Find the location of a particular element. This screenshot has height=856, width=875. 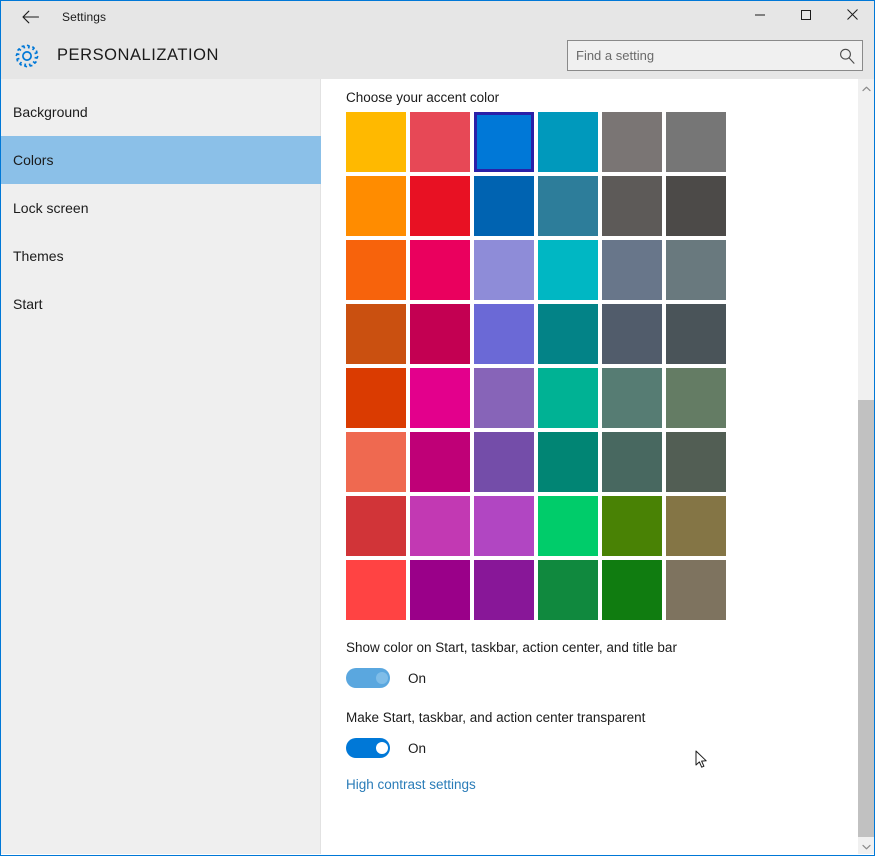

search-icon is located at coordinates (847, 56).